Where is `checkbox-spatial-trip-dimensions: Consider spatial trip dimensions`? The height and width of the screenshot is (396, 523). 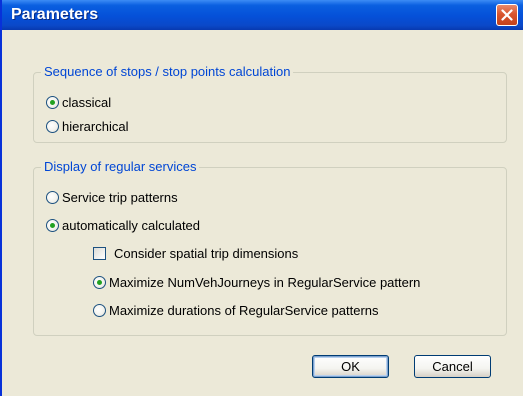
checkbox-spatial-trip-dimensions: Consider spatial trip dimensions is located at coordinates (195, 253).